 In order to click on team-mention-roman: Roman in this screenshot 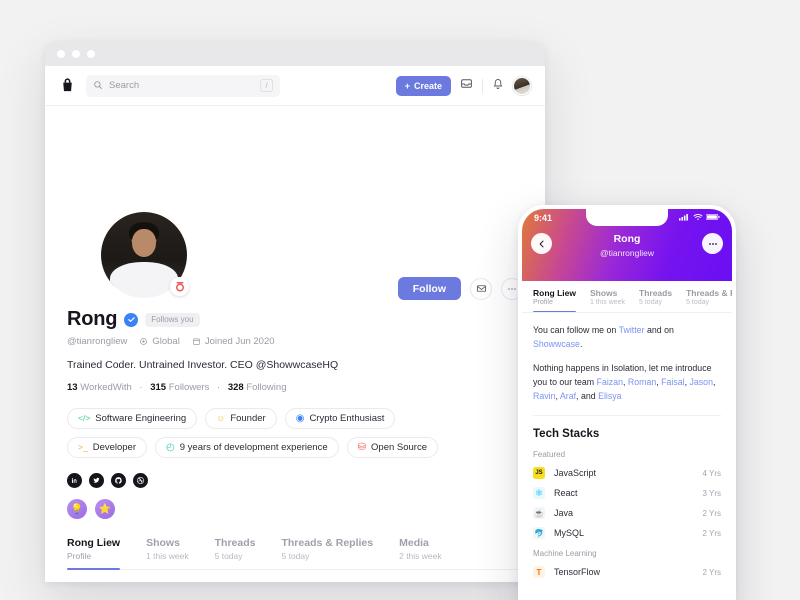, I will do `click(642, 382)`.